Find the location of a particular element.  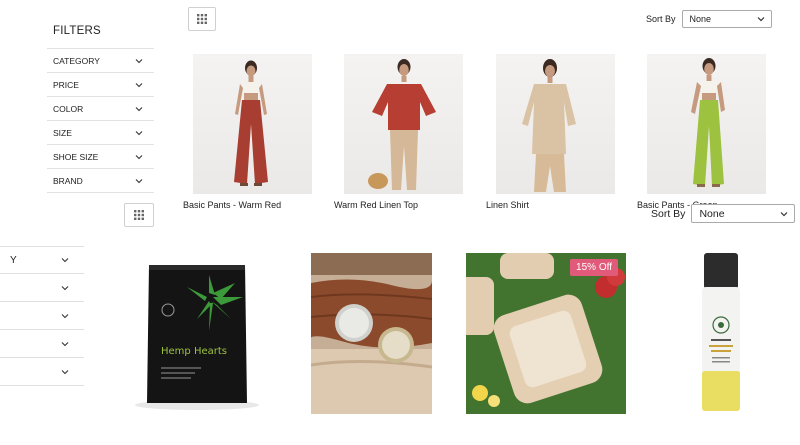

product-card-tins is located at coordinates (391, 333).